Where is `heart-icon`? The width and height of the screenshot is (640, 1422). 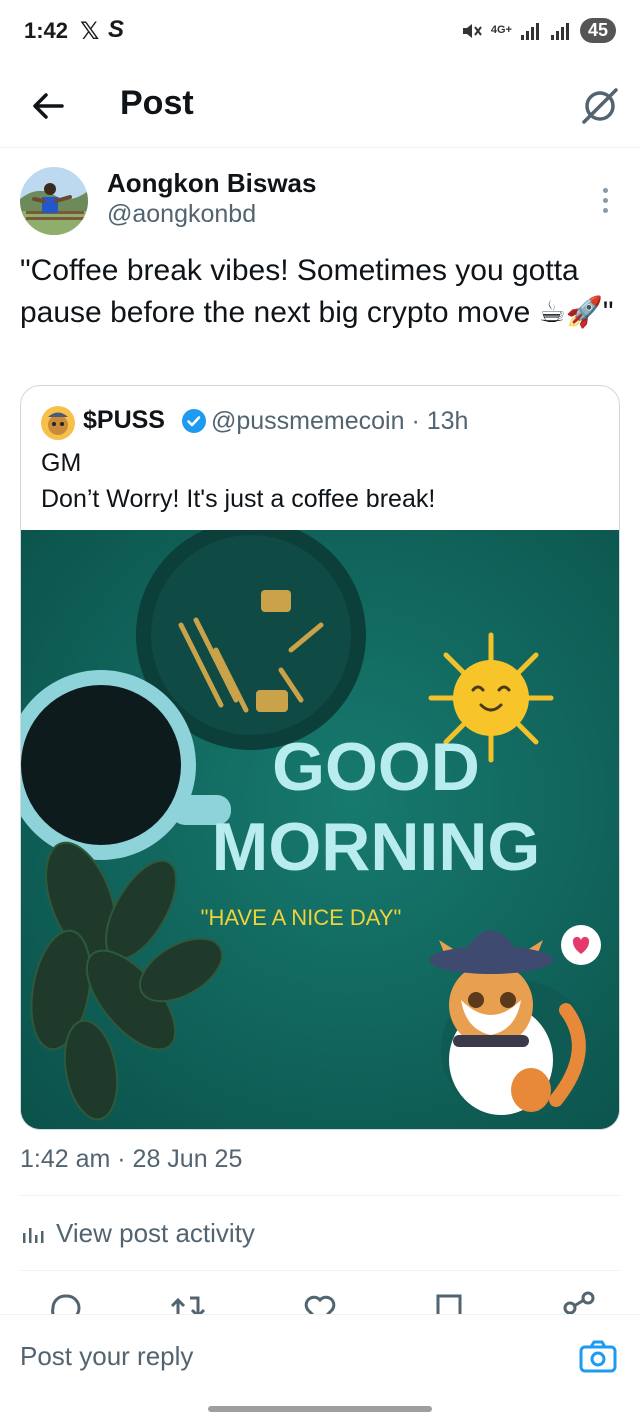 heart-icon is located at coordinates (320, 1304).